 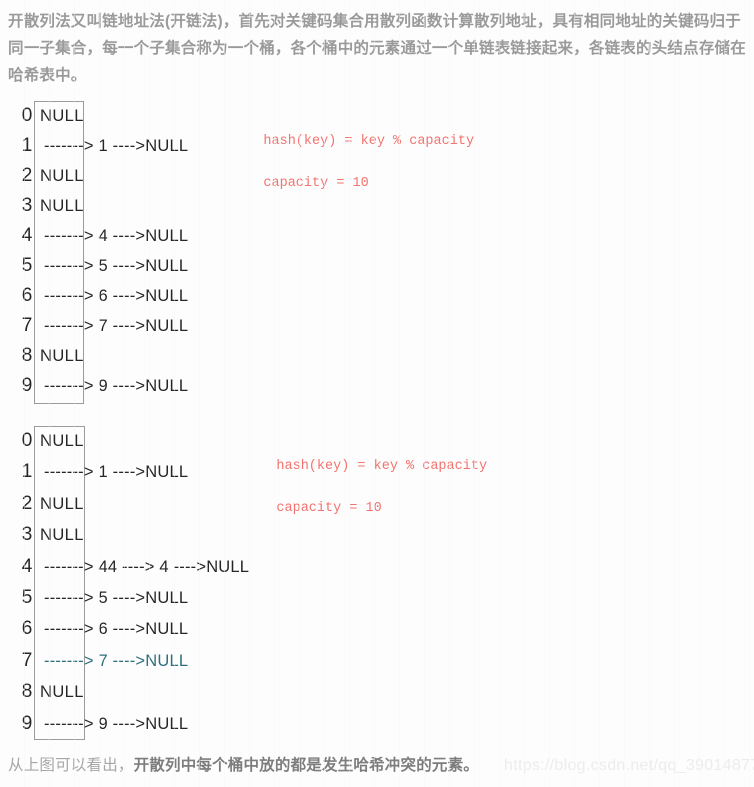 What do you see at coordinates (629, 765) in the screenshot?
I see `csdn-watermark: https://blog.csdn.net/qq_39014877` at bounding box center [629, 765].